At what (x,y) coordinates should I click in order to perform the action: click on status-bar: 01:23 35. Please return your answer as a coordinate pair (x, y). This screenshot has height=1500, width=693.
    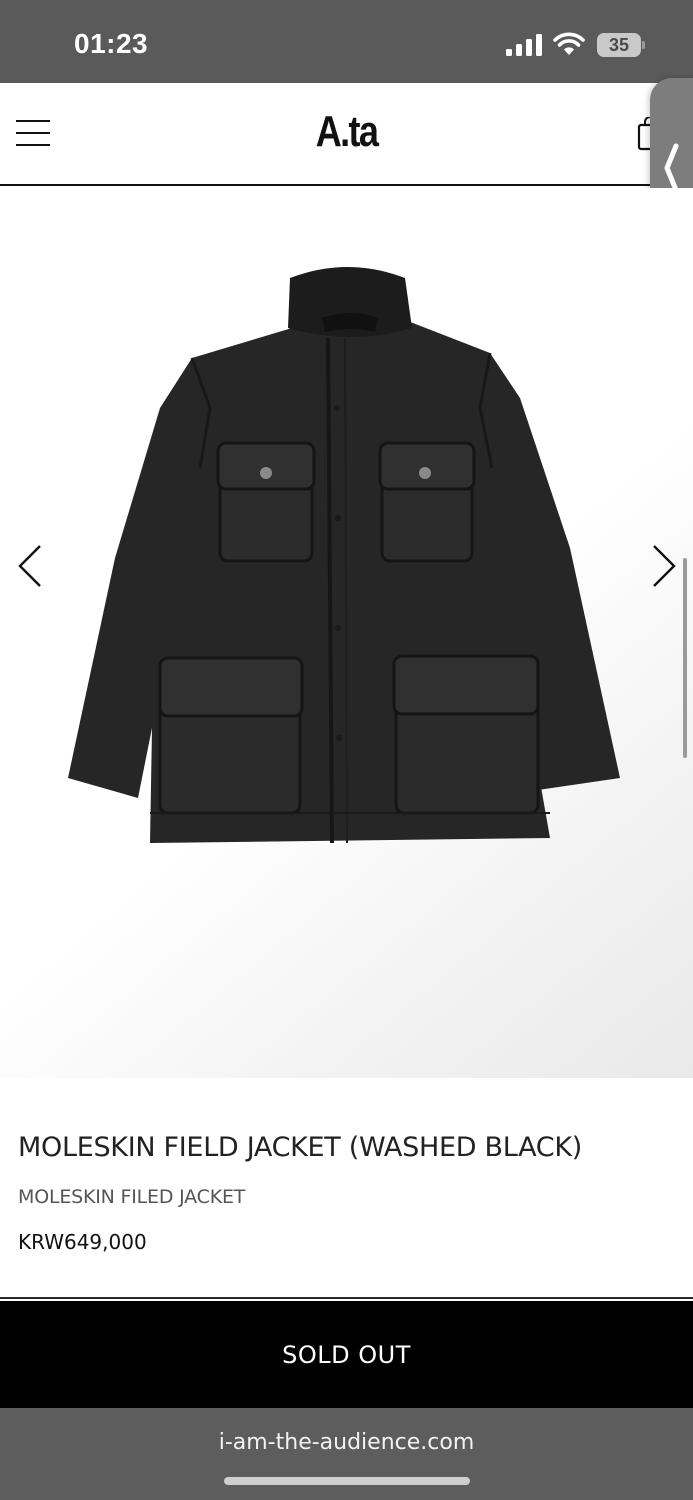
    Looking at the image, I should click on (346, 41).